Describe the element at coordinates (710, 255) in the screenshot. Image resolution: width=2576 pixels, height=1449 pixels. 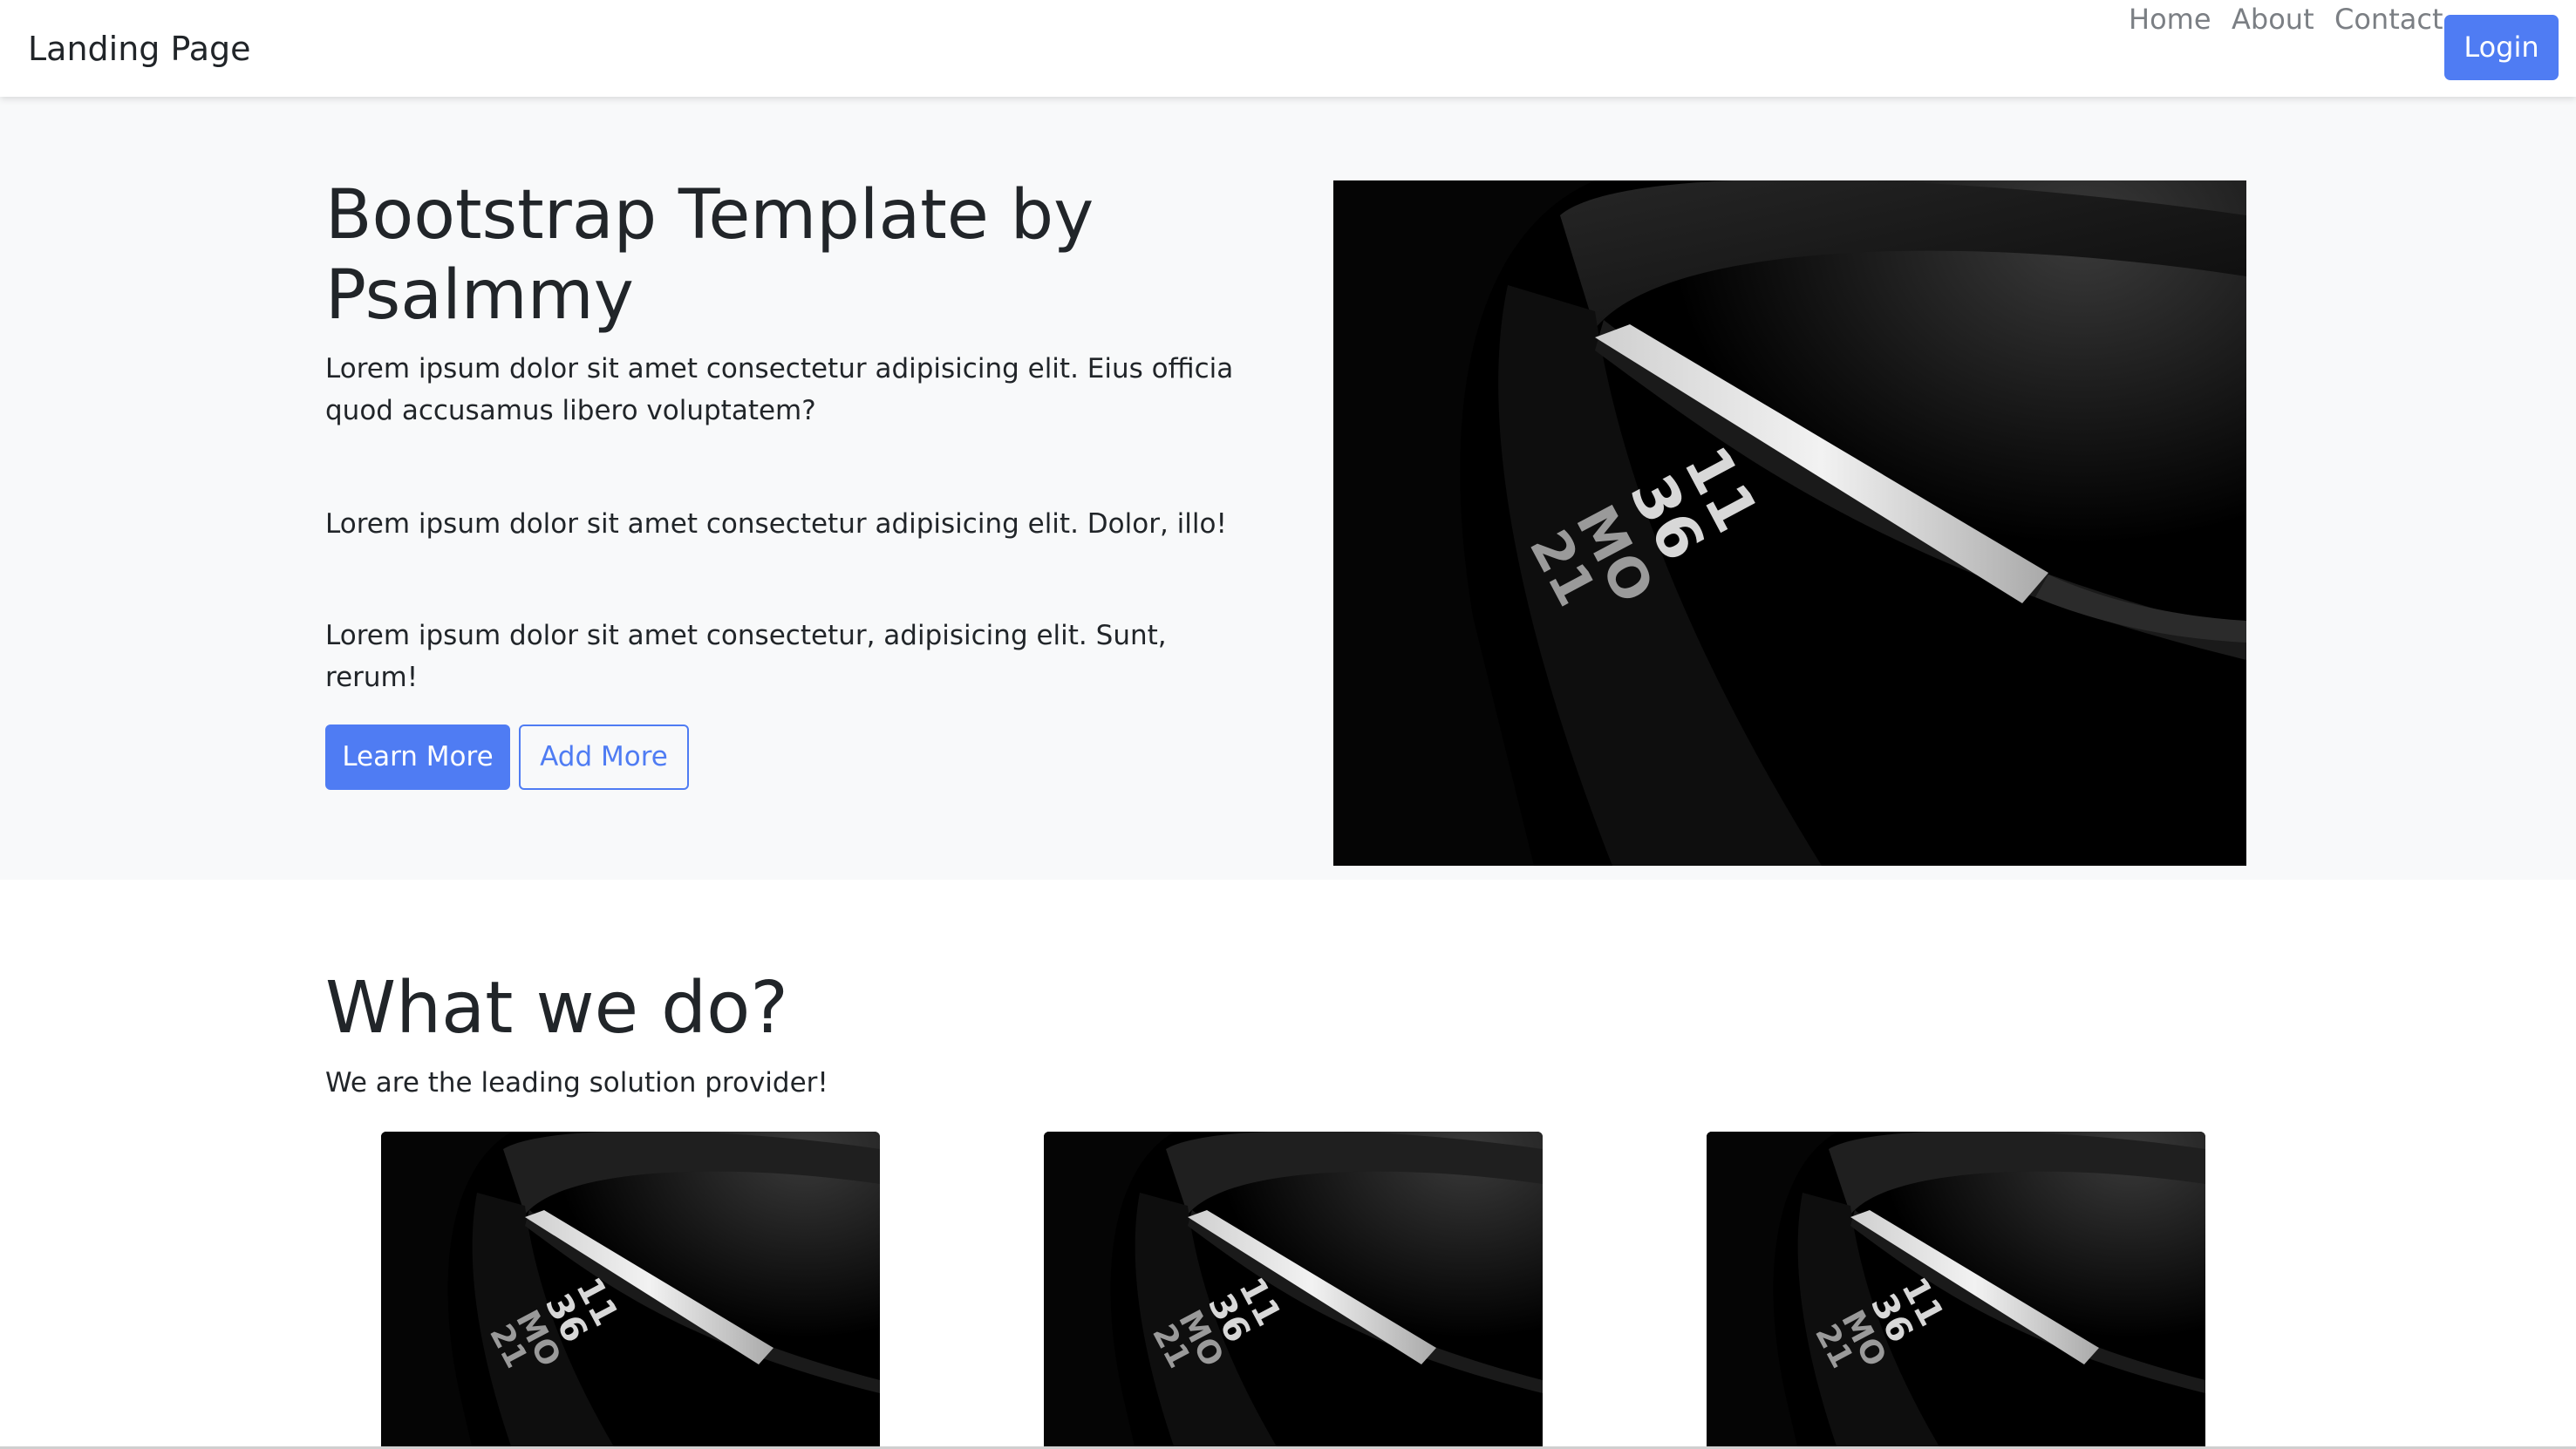
I see `hero-title: Bootstrap Template by Psalmmy` at that location.